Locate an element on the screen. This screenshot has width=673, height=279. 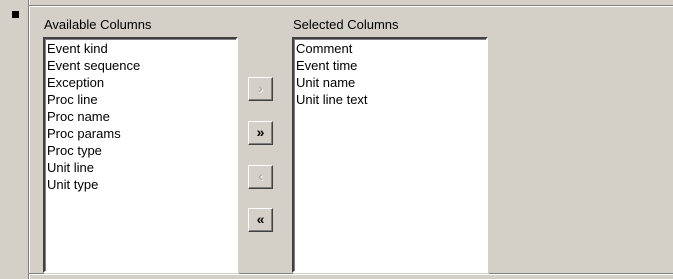
list-item: Exception is located at coordinates (141, 82).